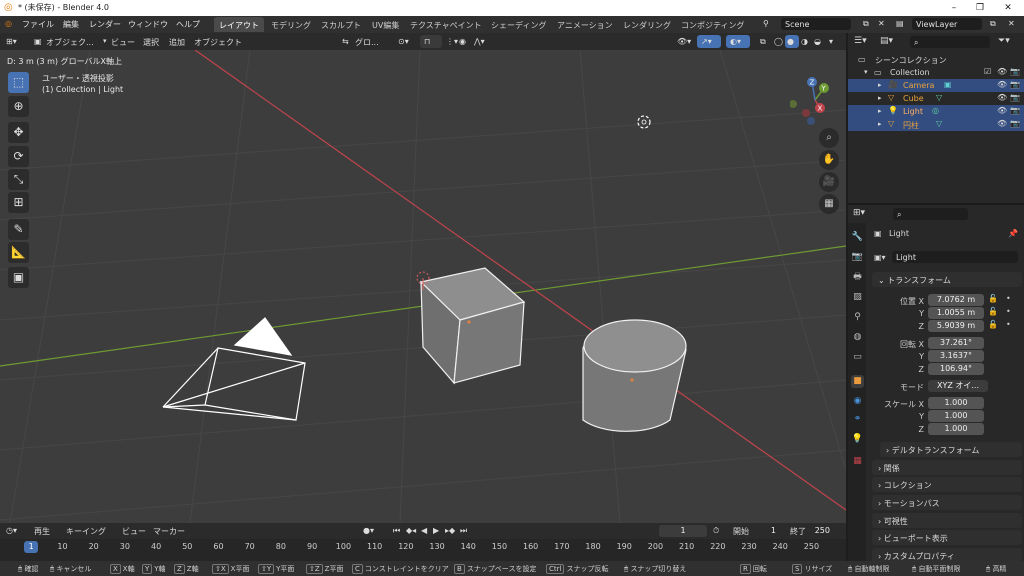  Describe the element at coordinates (956, 326) in the screenshot. I see `location-z-field: 5.9039 m` at that location.